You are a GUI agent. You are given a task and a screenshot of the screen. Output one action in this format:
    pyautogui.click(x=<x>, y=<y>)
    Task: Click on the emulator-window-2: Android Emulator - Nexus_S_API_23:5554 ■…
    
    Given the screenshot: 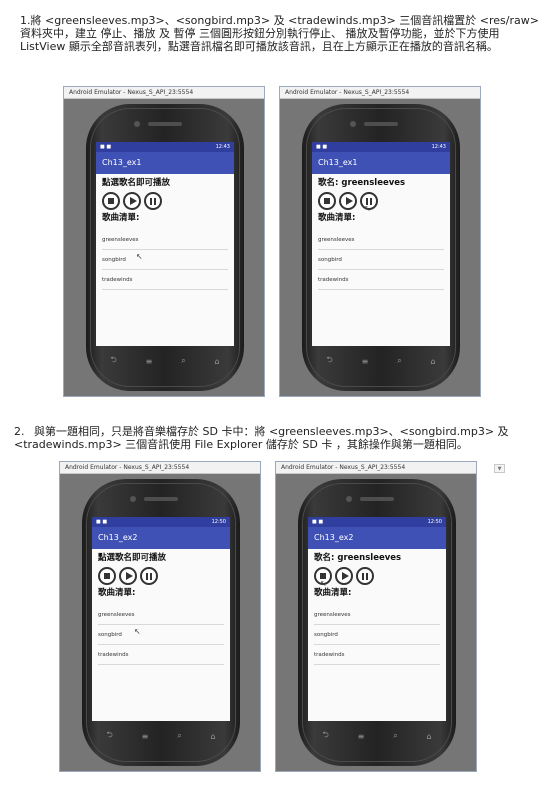 What is the action you would take?
    pyautogui.click(x=380, y=241)
    